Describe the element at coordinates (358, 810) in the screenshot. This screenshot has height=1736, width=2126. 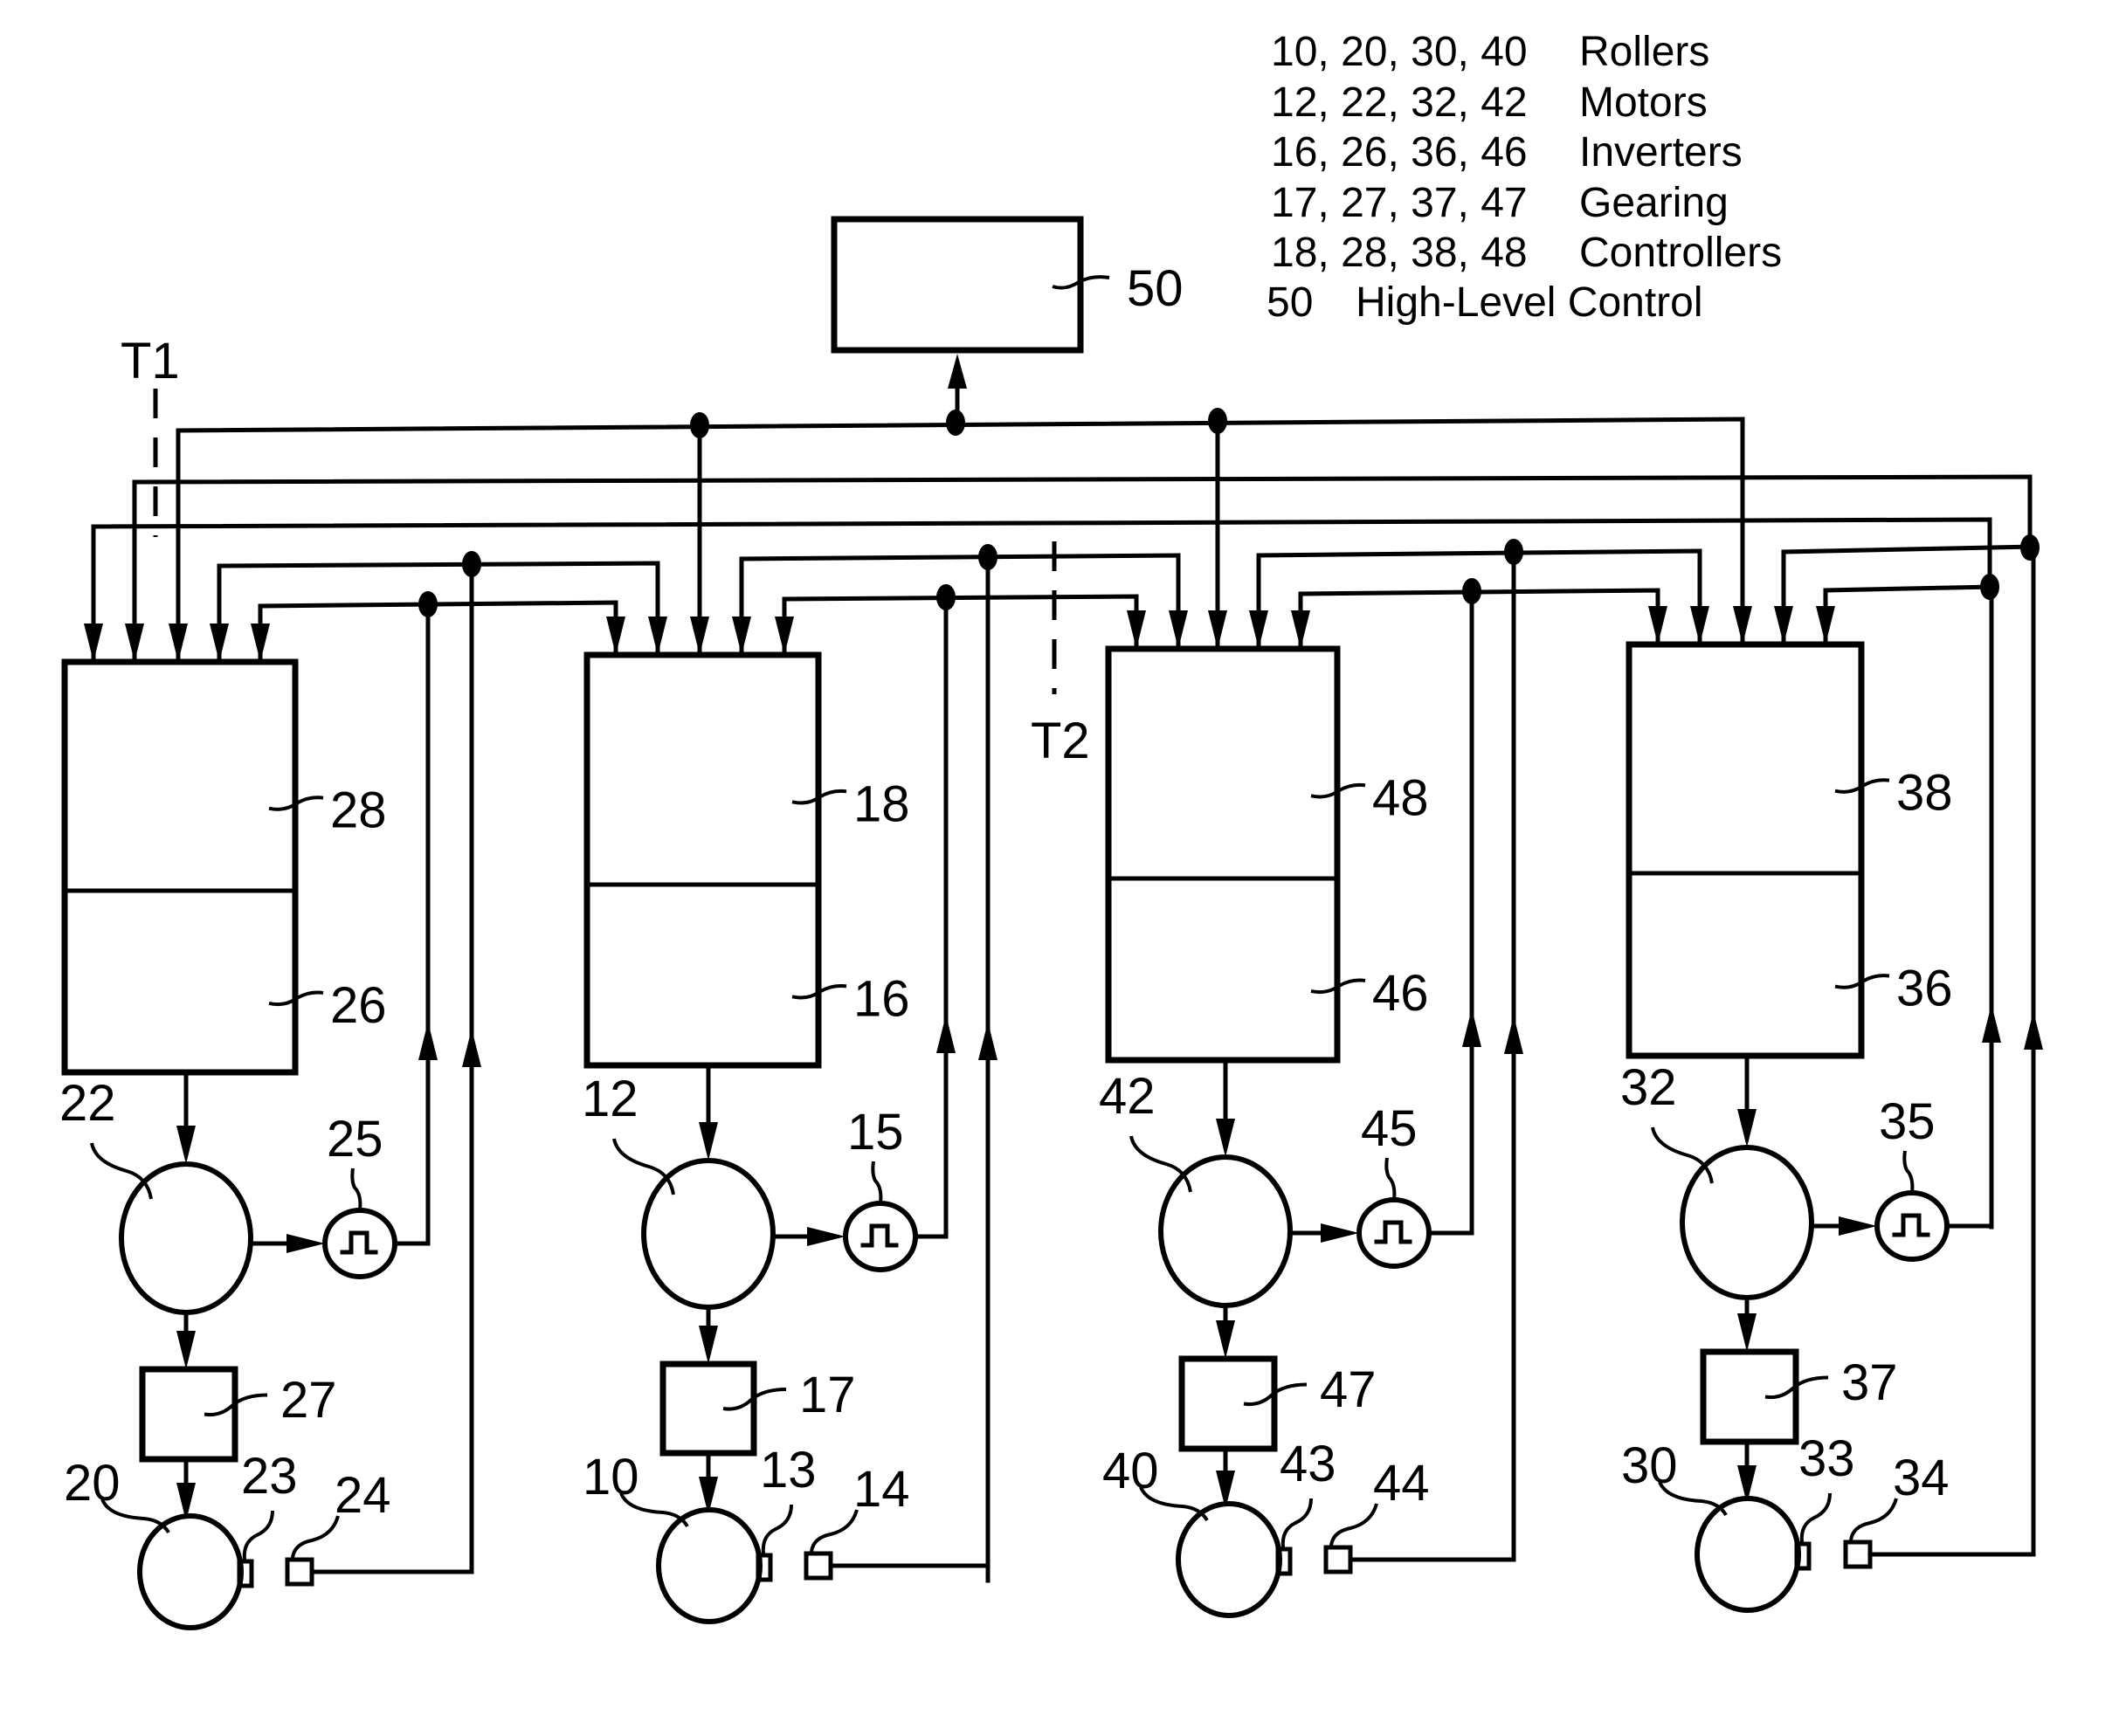
I see `controller-label: 28` at that location.